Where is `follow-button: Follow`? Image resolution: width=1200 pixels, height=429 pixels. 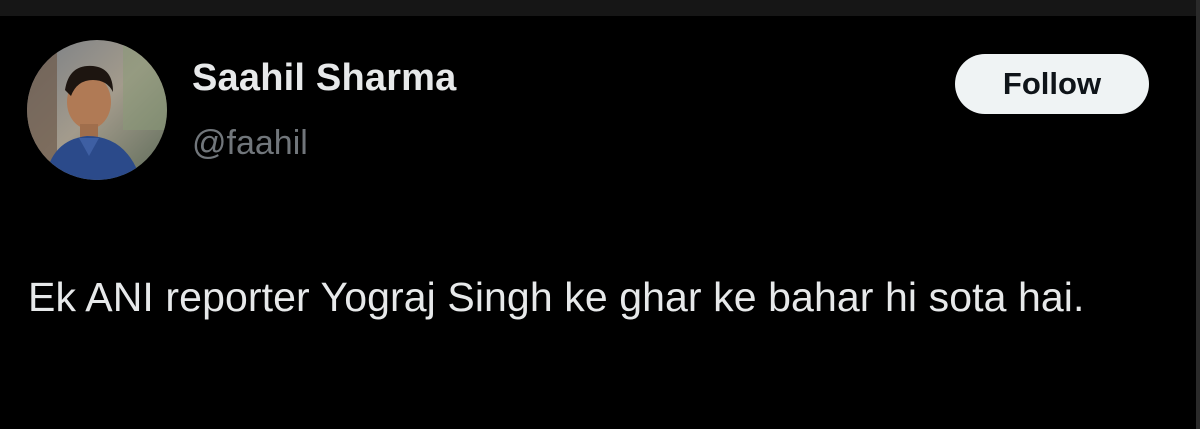
follow-button: Follow is located at coordinates (1052, 84).